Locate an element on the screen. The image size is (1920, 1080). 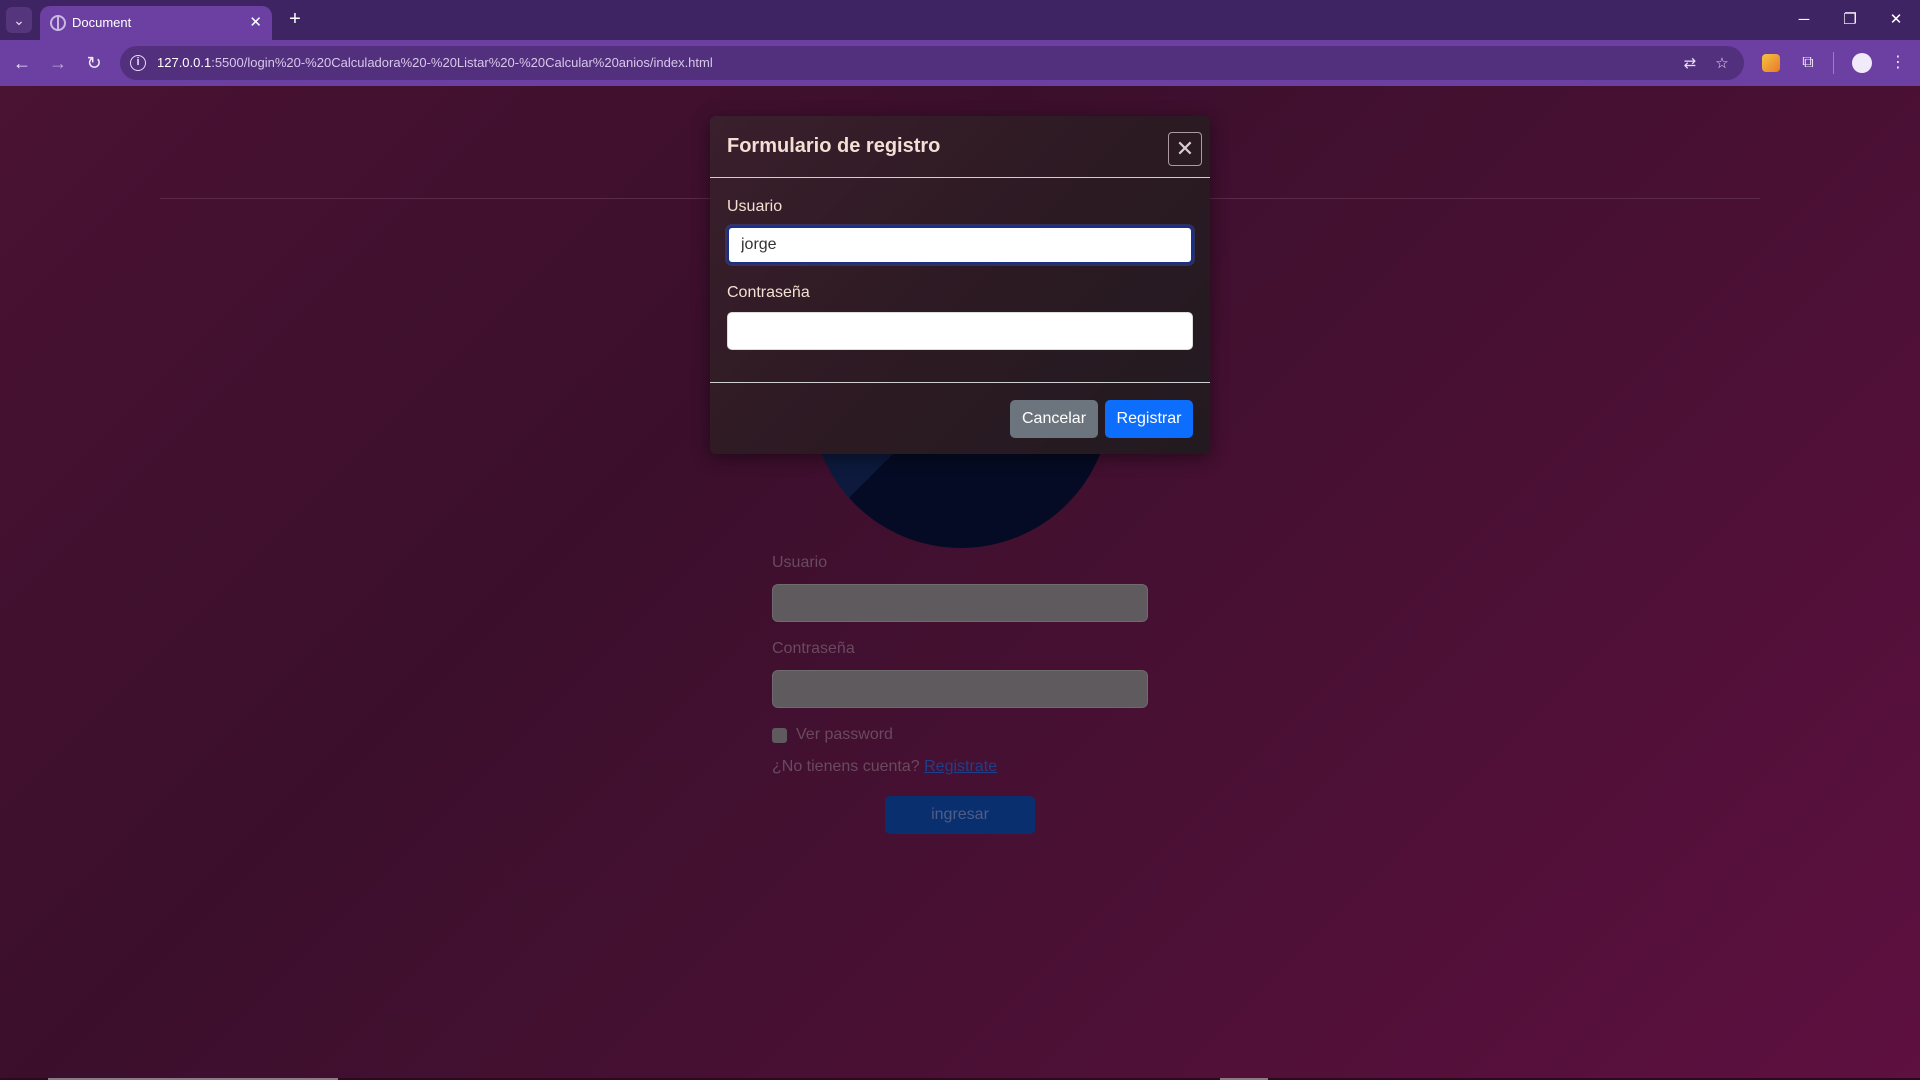
extensions-puzzle-icon: ⧉ is located at coordinates (1808, 63).